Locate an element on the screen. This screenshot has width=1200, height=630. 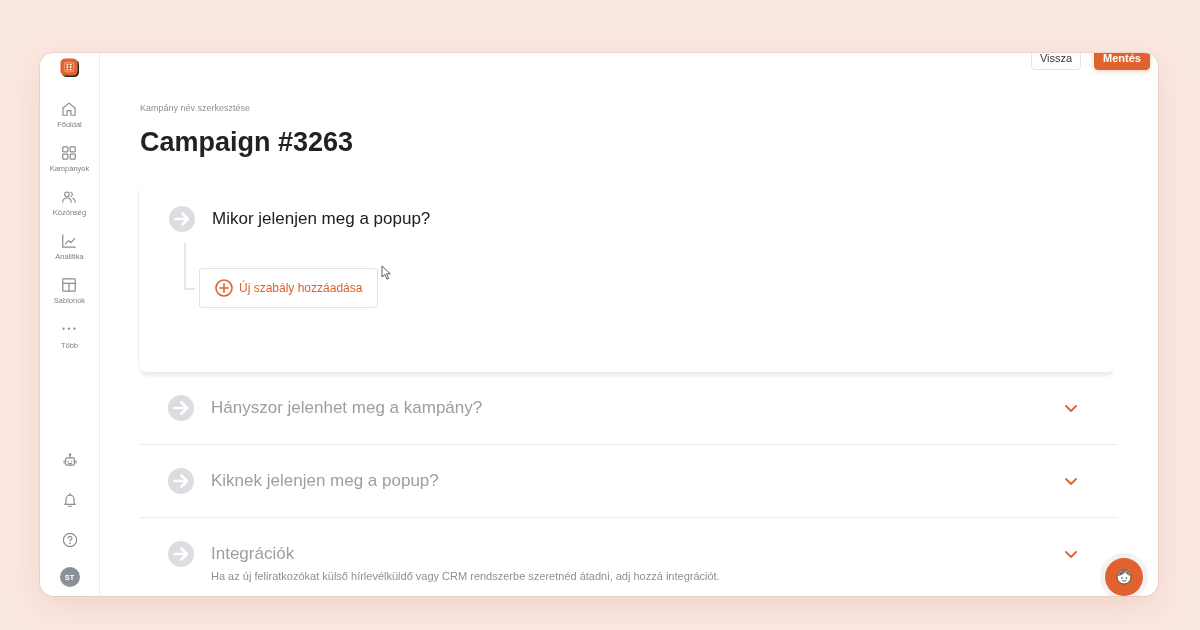
bell-icon is located at coordinates (69, 500).